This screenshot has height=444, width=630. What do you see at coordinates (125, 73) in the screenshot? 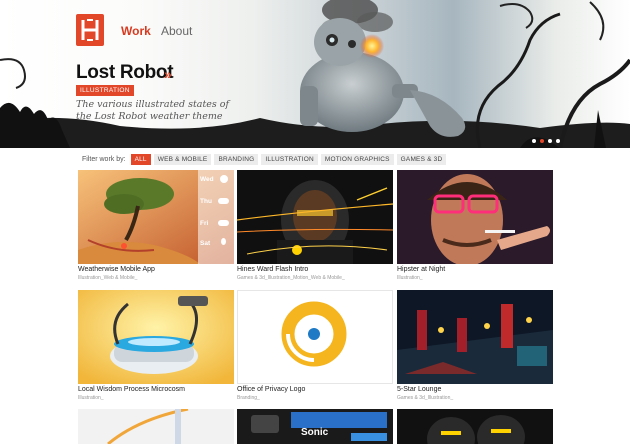
I see `hero-title: Lost Robot` at bounding box center [125, 73].